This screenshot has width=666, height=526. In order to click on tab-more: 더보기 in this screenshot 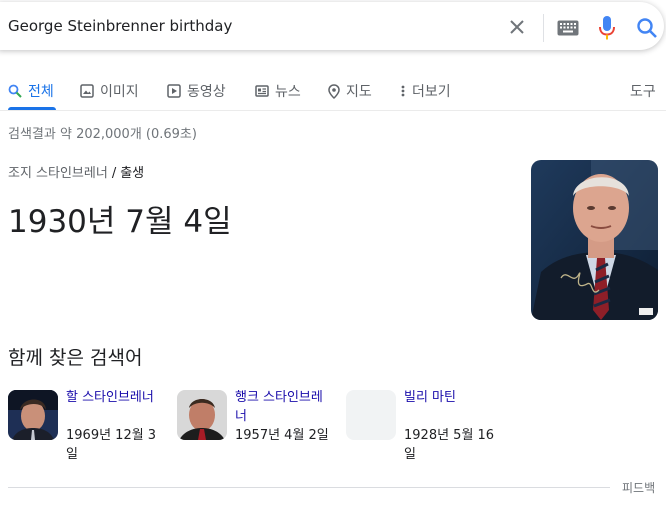, I will do `click(425, 91)`.